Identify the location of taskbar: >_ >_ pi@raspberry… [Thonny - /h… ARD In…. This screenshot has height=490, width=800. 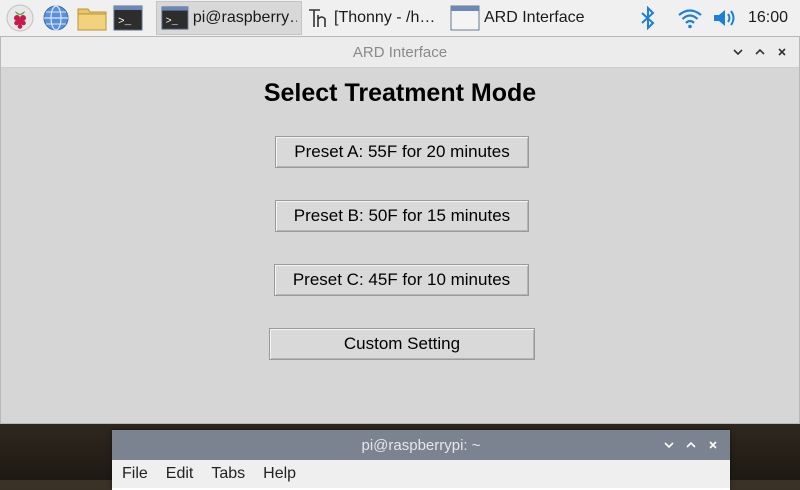
(400, 18).